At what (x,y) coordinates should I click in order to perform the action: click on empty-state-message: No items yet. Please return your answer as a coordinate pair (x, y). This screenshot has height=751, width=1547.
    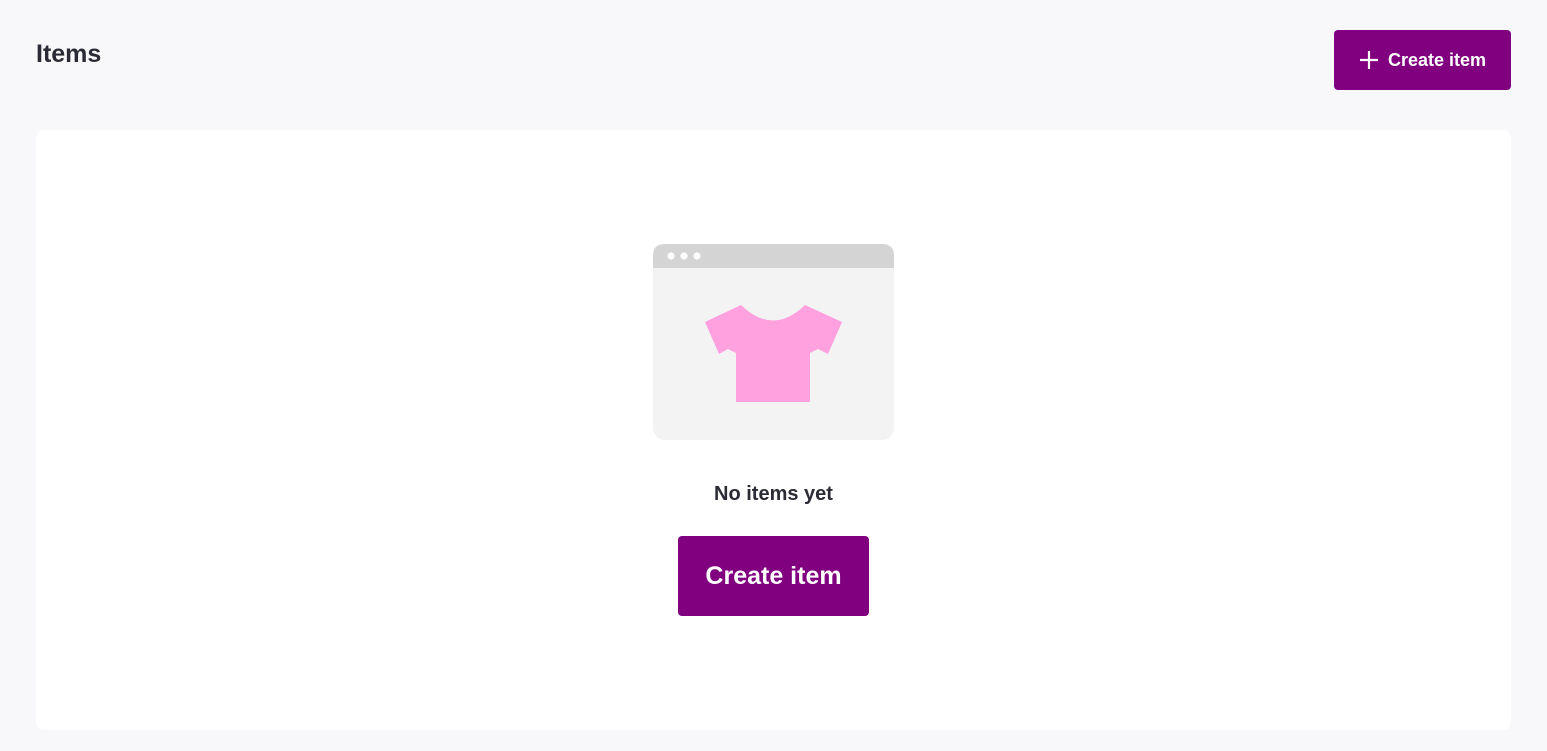
    Looking at the image, I should click on (773, 494).